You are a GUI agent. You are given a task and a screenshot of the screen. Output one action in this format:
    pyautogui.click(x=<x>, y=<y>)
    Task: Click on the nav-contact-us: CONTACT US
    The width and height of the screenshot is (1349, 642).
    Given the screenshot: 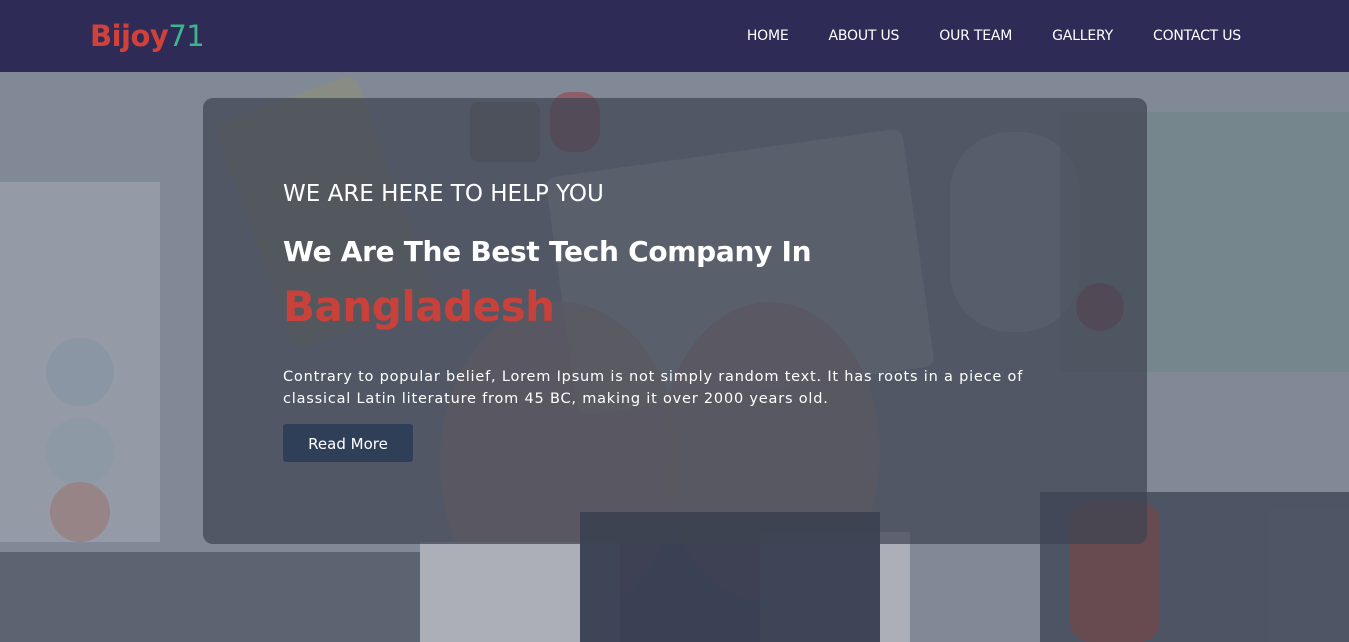 What is the action you would take?
    pyautogui.click(x=1197, y=36)
    